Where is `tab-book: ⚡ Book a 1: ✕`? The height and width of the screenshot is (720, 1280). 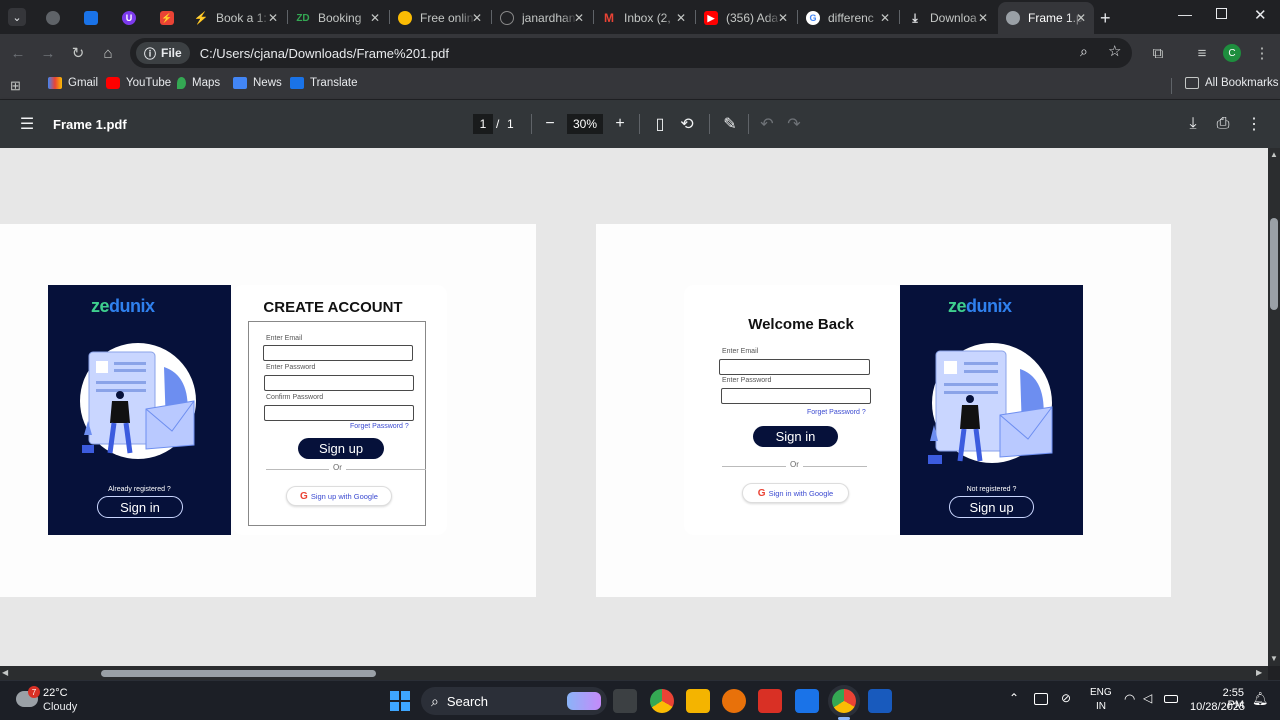
tab-book: ⚡ Book a 1: ✕ is located at coordinates (236, 18).